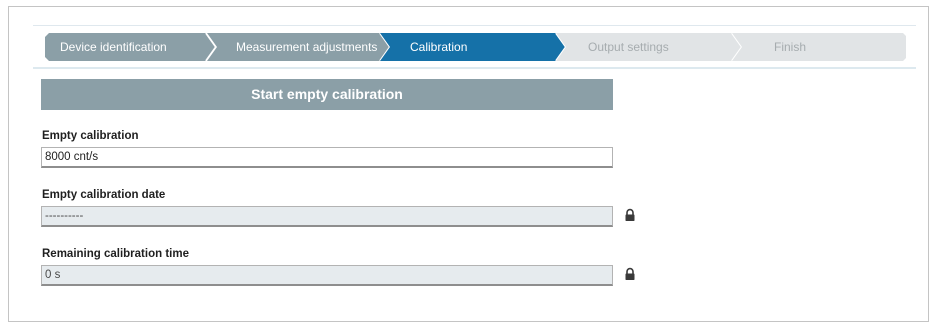  I want to click on empty-calibration-date-label: Empty calibration date, so click(104, 195).